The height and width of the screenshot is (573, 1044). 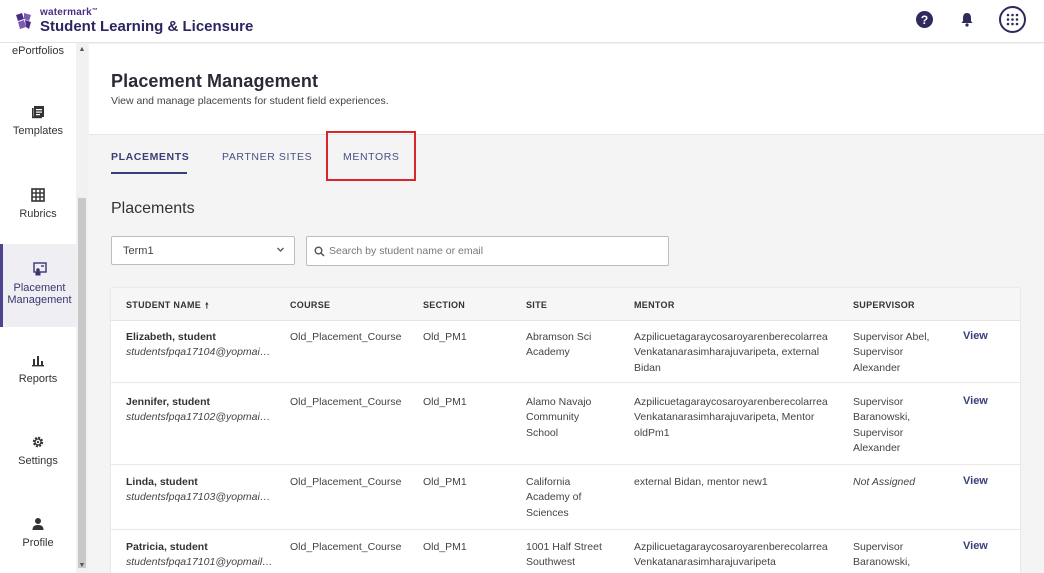 What do you see at coordinates (82, 566) in the screenshot?
I see `scroll-down-icon: ▼` at bounding box center [82, 566].